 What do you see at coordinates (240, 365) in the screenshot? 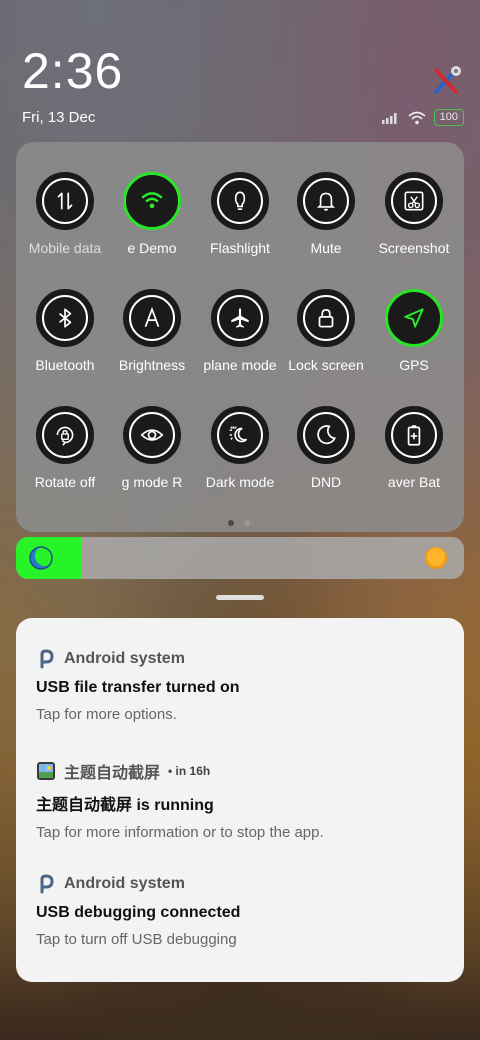
I see `tile-label: plane mode` at bounding box center [240, 365].